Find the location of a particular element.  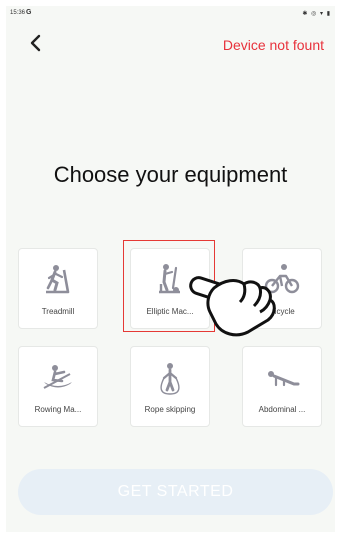

rope-skipping-icon is located at coordinates (170, 379).